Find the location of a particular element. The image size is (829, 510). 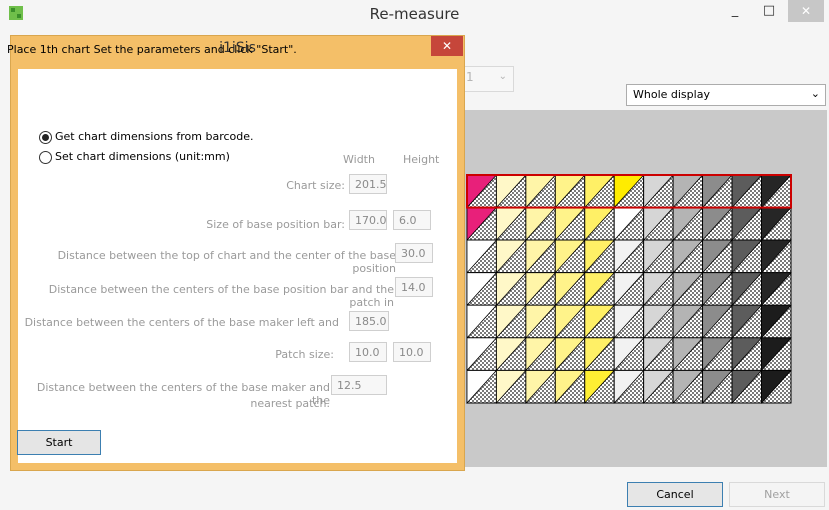

base-maker-left-field: 185.0 is located at coordinates (369, 321).